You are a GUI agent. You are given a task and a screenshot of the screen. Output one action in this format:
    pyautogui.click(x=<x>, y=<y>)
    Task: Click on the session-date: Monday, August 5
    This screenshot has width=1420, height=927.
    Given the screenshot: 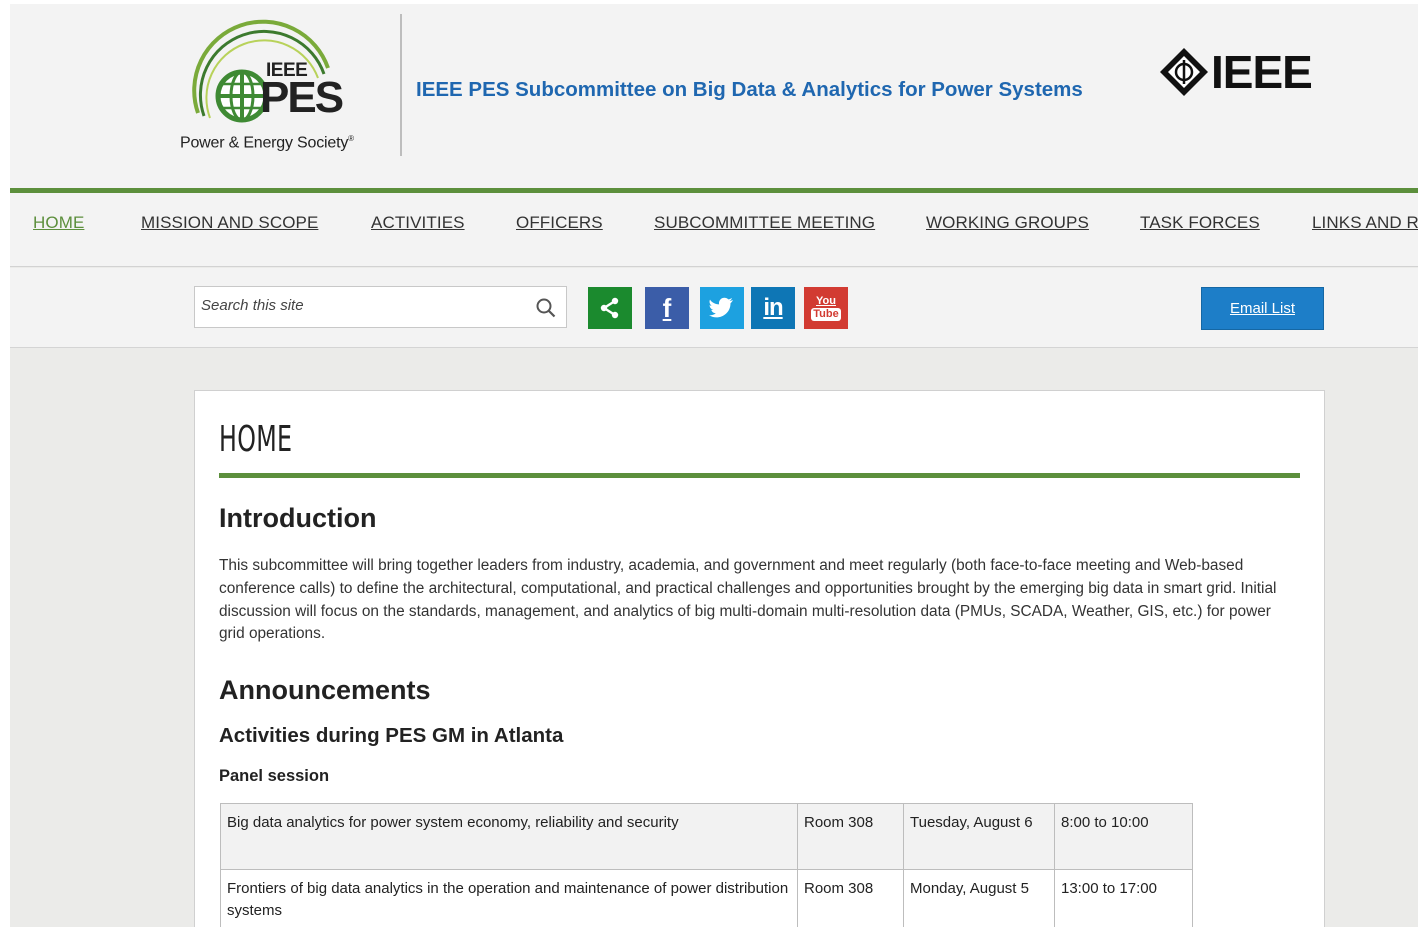 What is the action you would take?
    pyautogui.click(x=979, y=898)
    